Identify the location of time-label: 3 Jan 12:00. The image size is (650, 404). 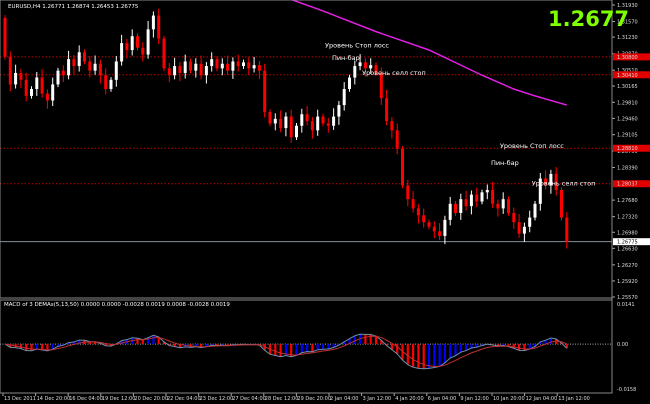
(377, 399).